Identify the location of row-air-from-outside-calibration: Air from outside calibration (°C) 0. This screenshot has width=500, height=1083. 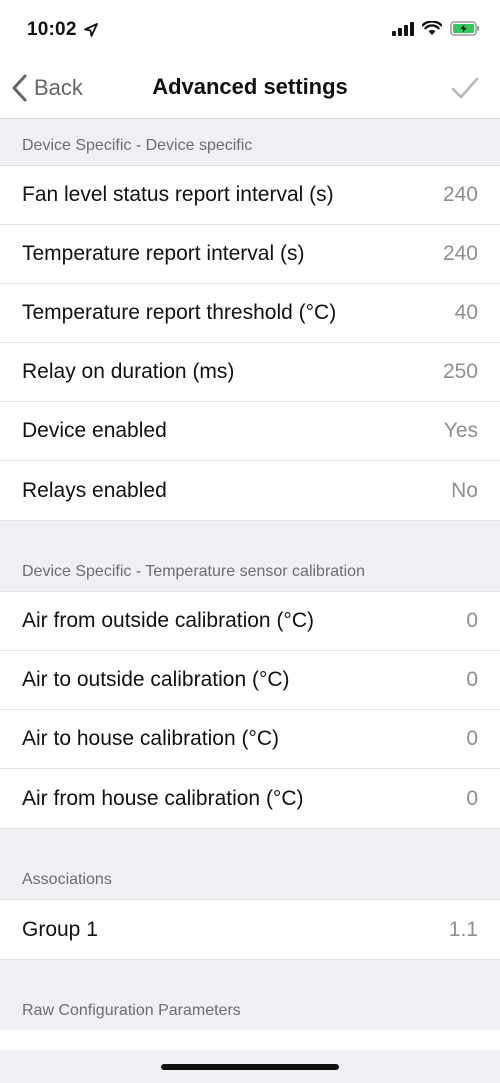
(250, 621).